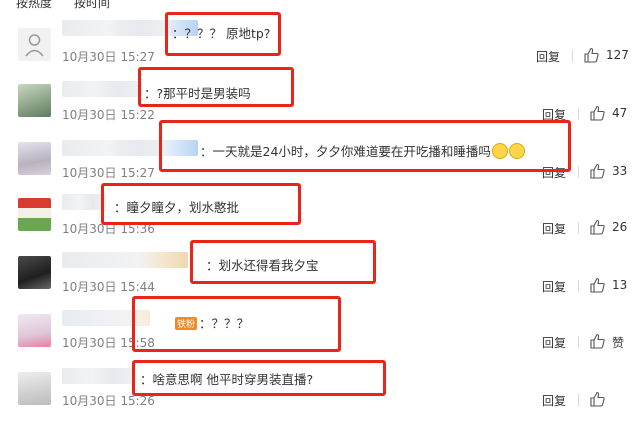  I want to click on sort-by-time: 按时间, so click(92, 5).